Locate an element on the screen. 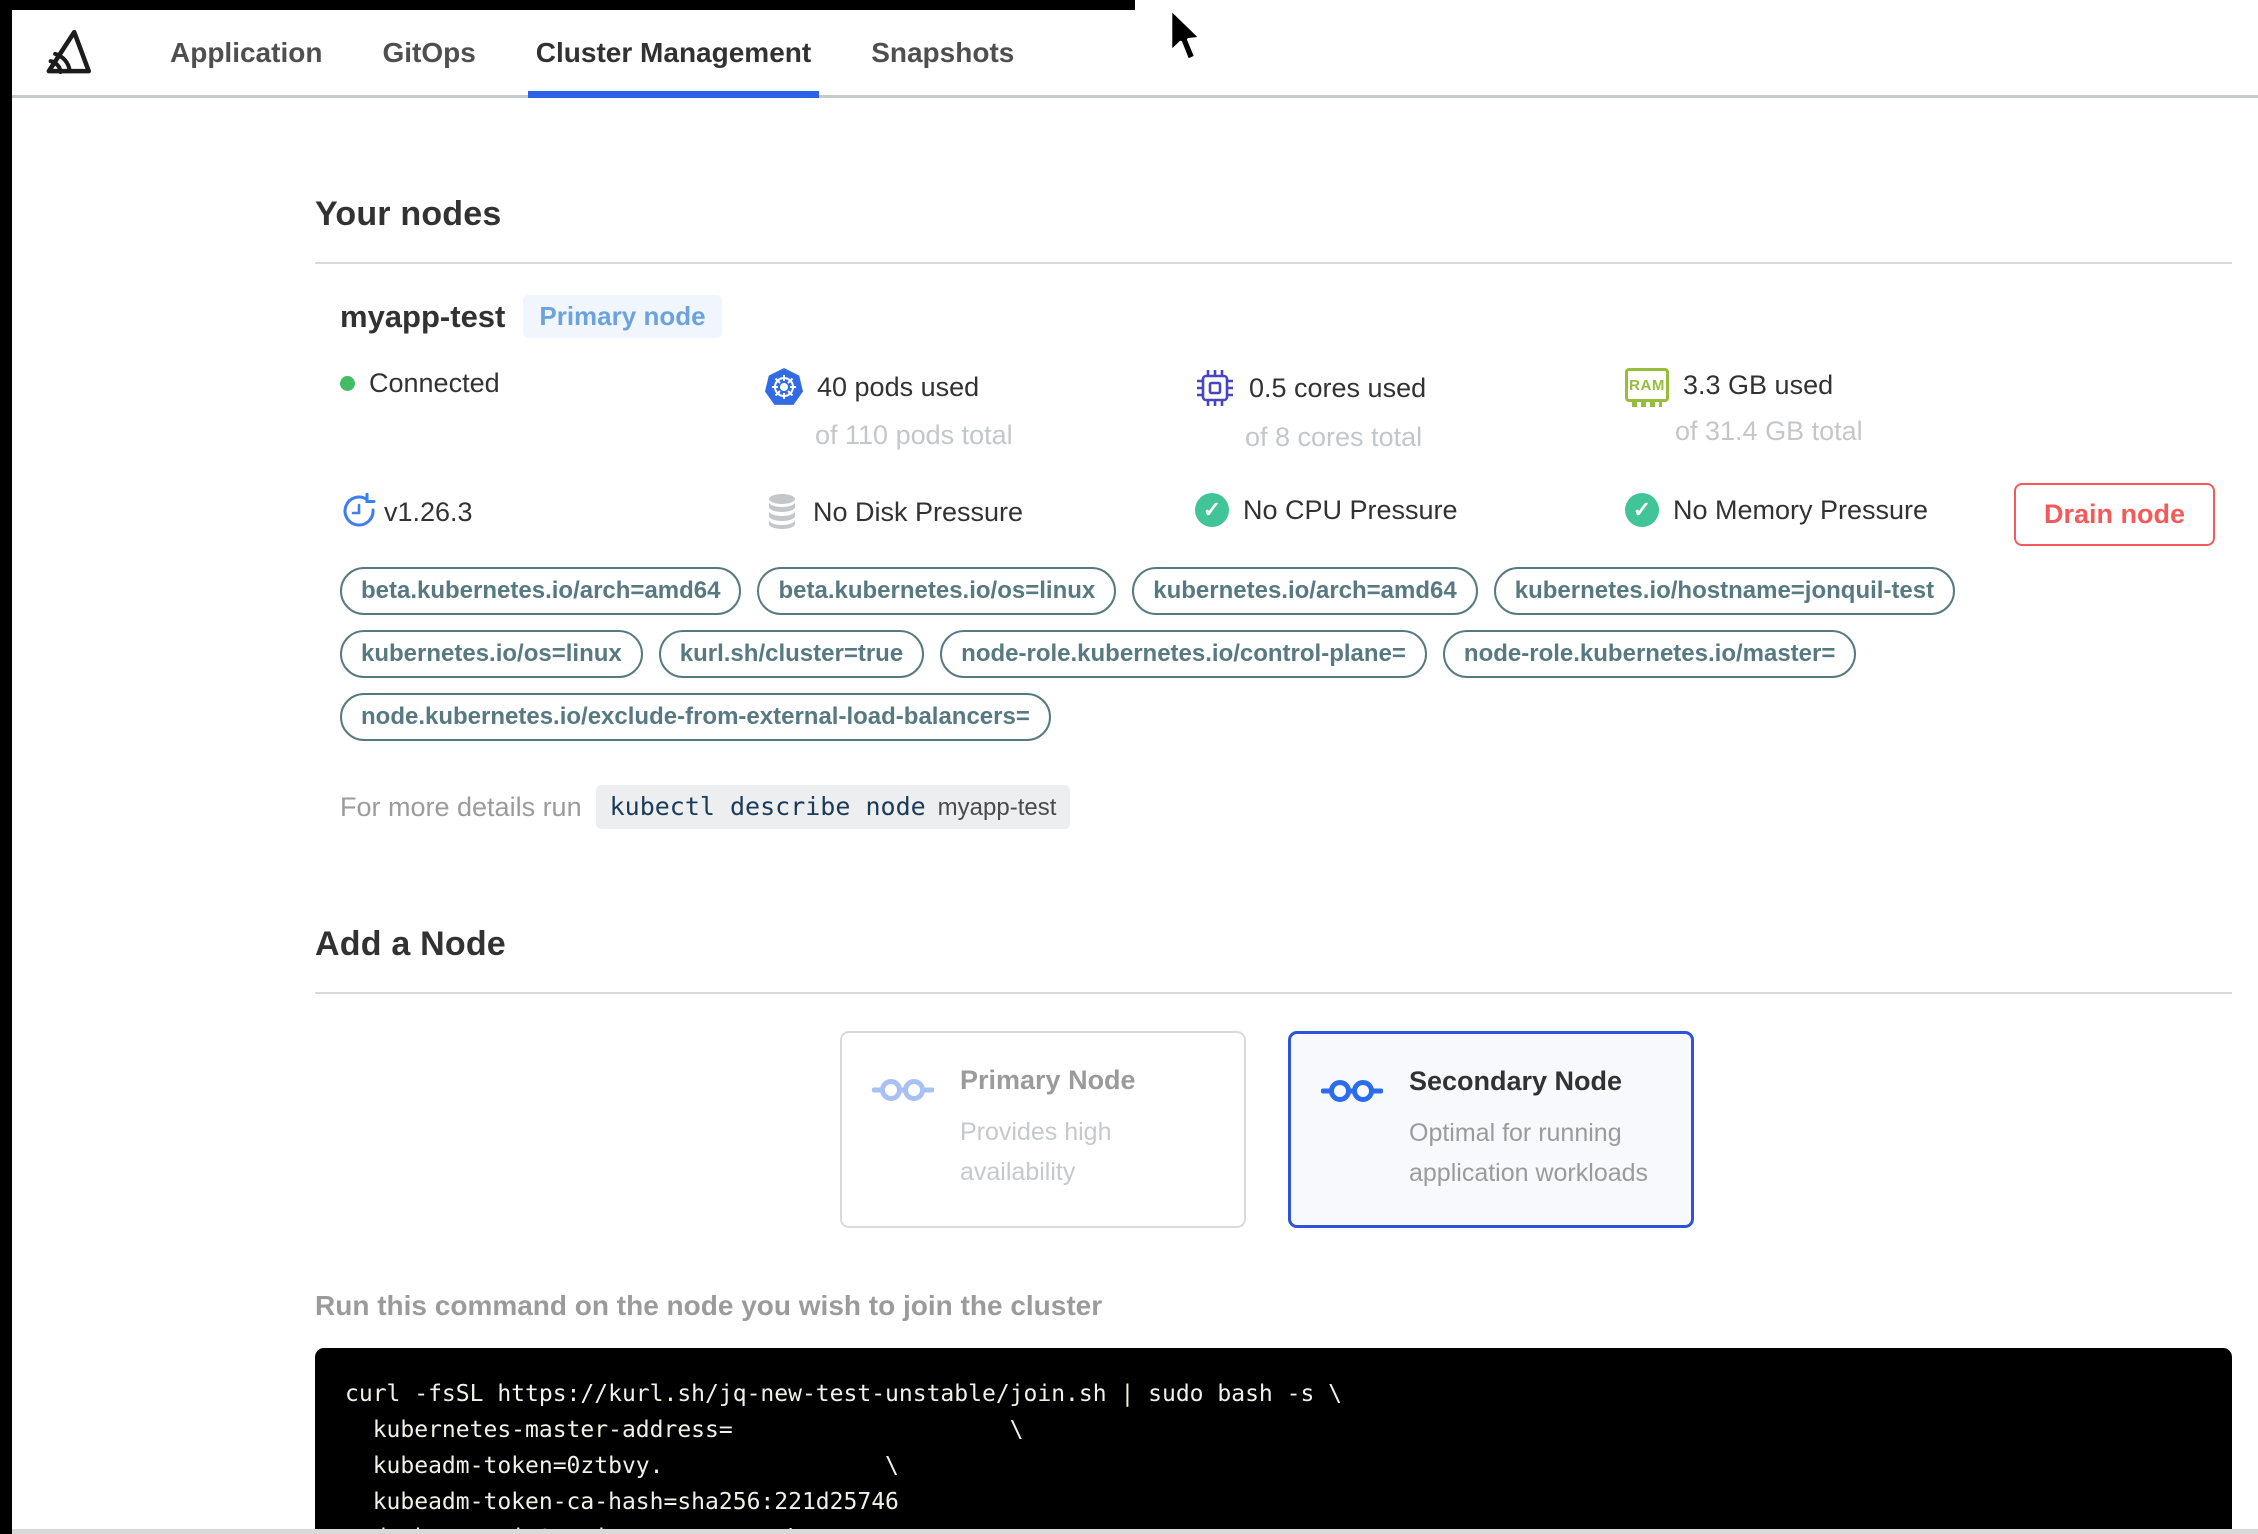  version-label: v1.26.3 is located at coordinates (428, 511).